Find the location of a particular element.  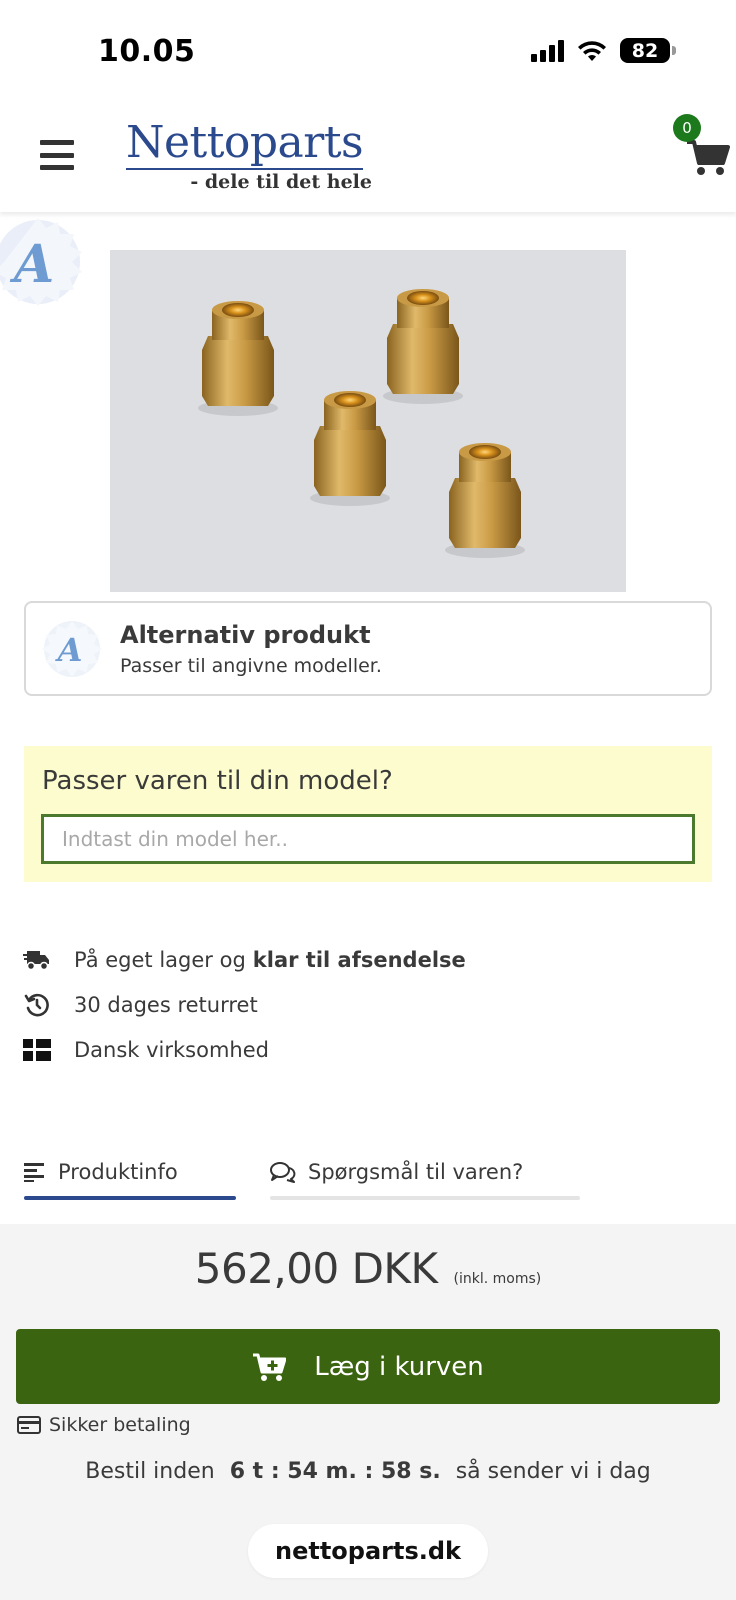

hamburger-menu-button is located at coordinates (57, 155).